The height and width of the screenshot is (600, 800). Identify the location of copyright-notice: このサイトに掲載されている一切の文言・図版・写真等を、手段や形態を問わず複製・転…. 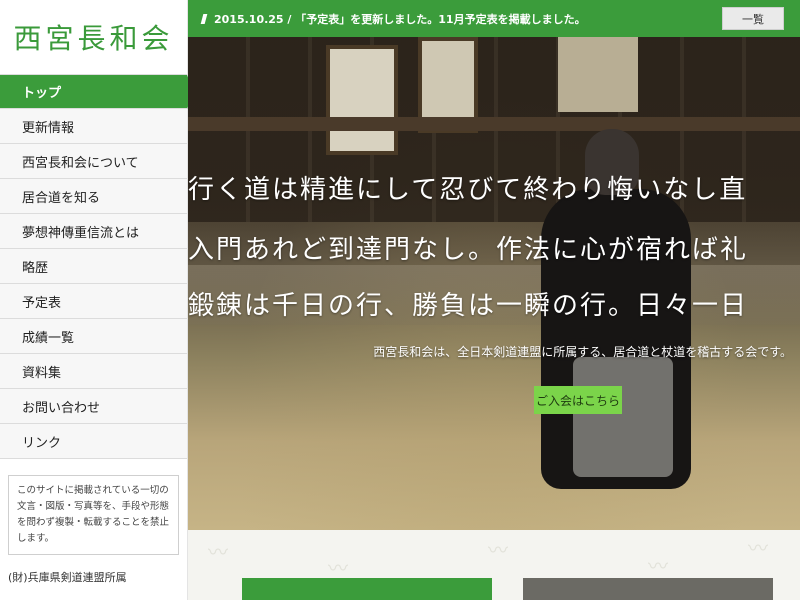
(93, 515).